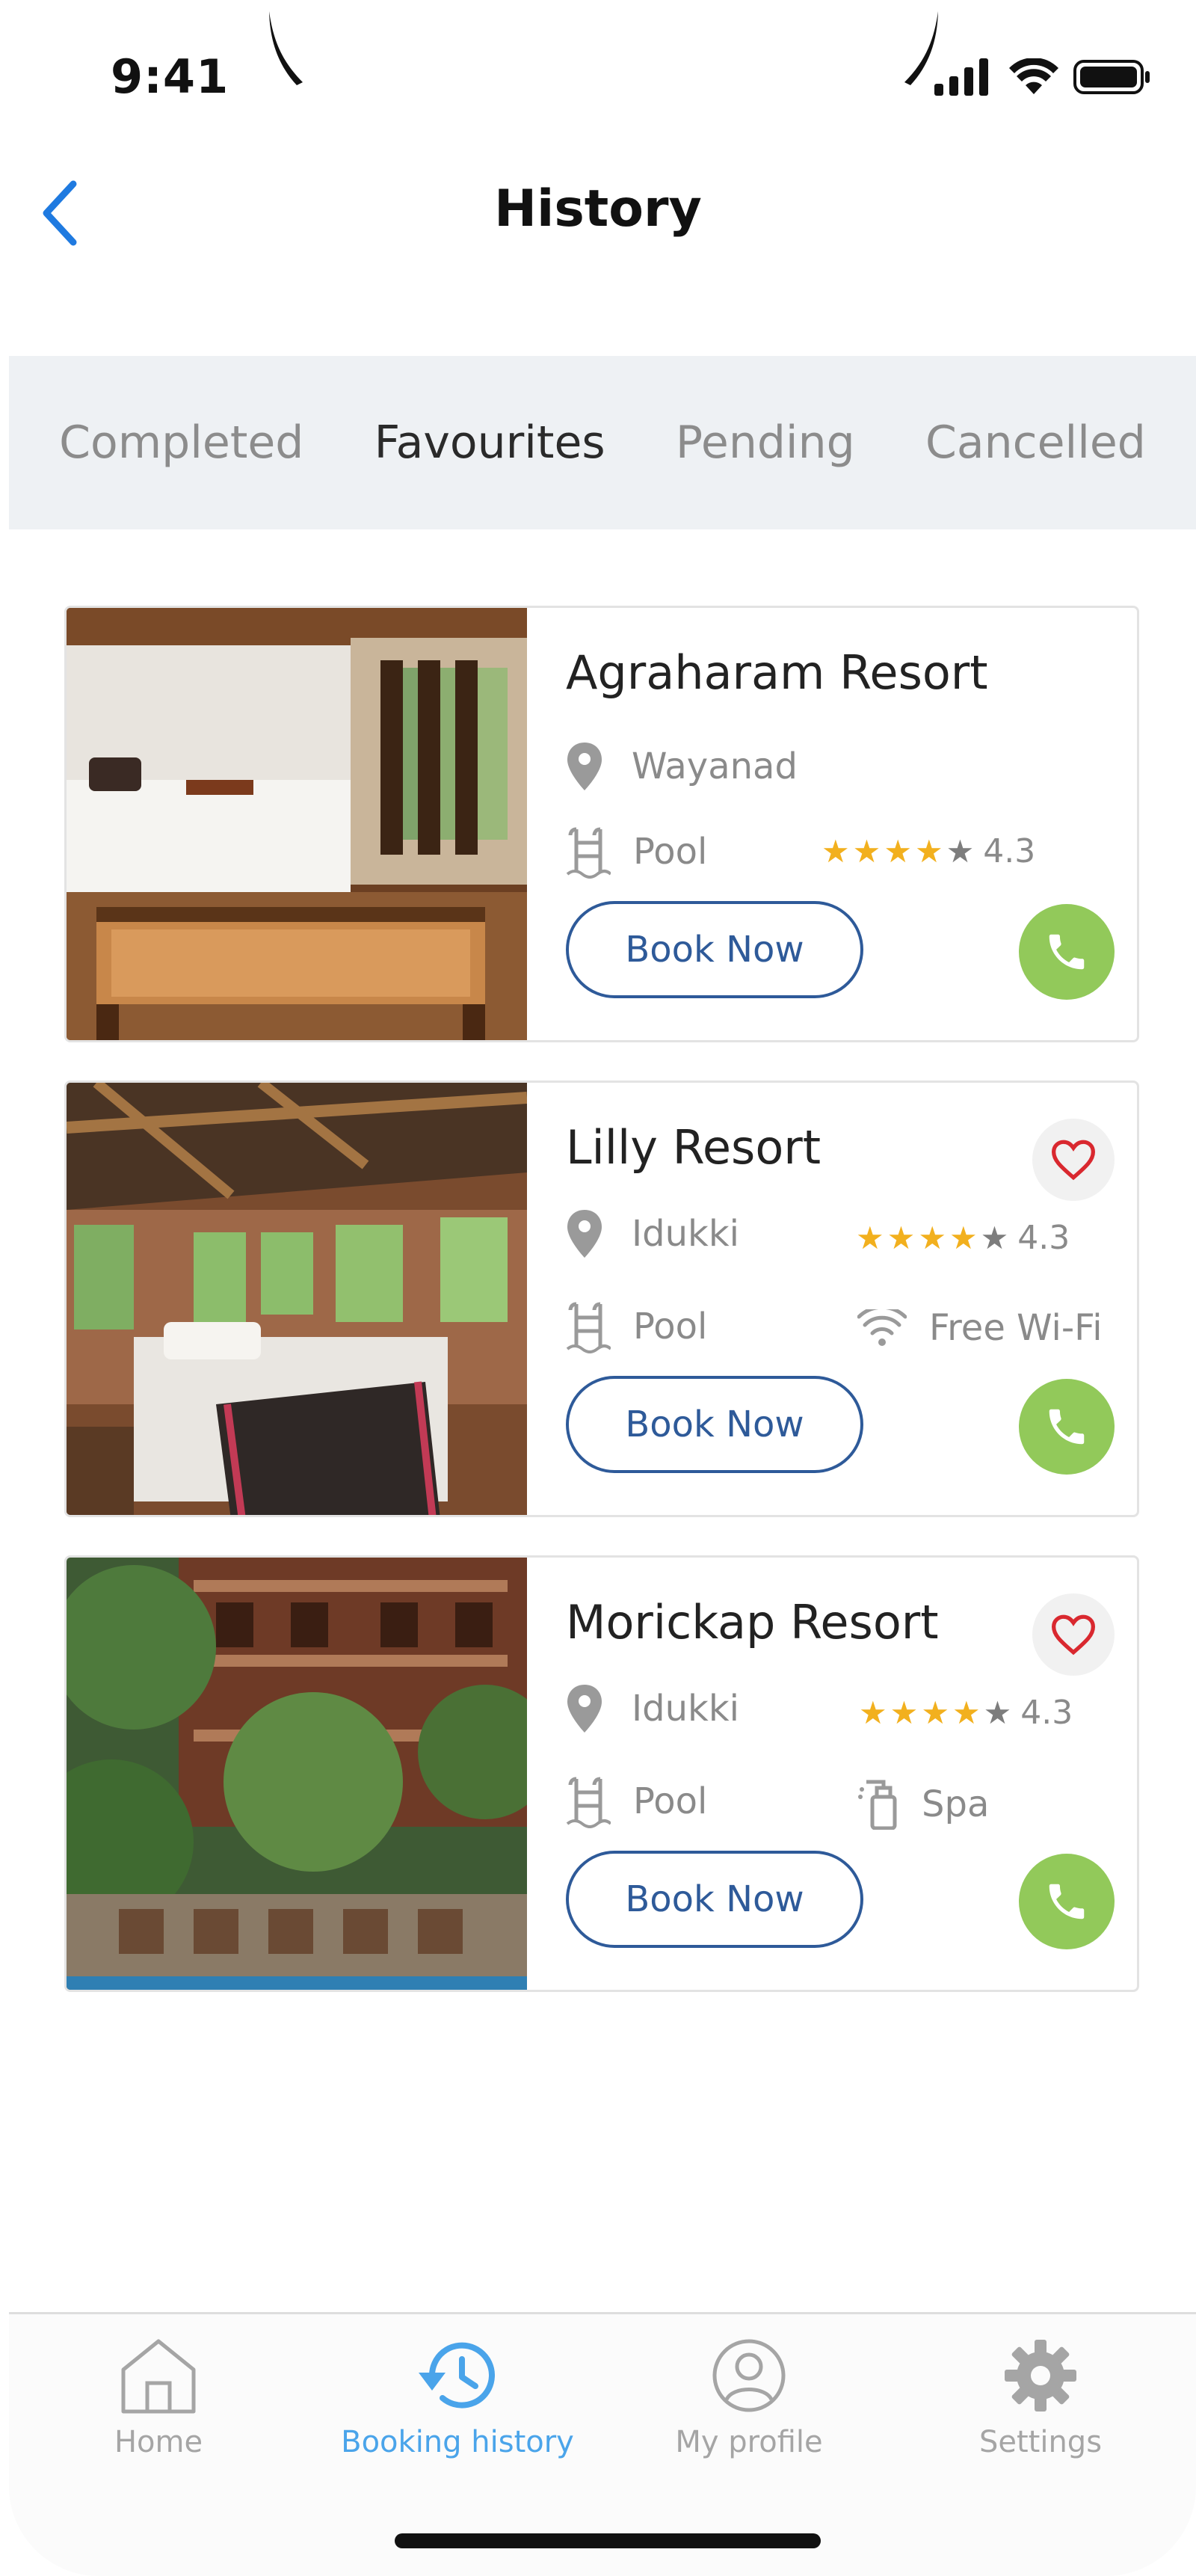  Describe the element at coordinates (181, 442) in the screenshot. I see `tab-completed: Completed` at that location.